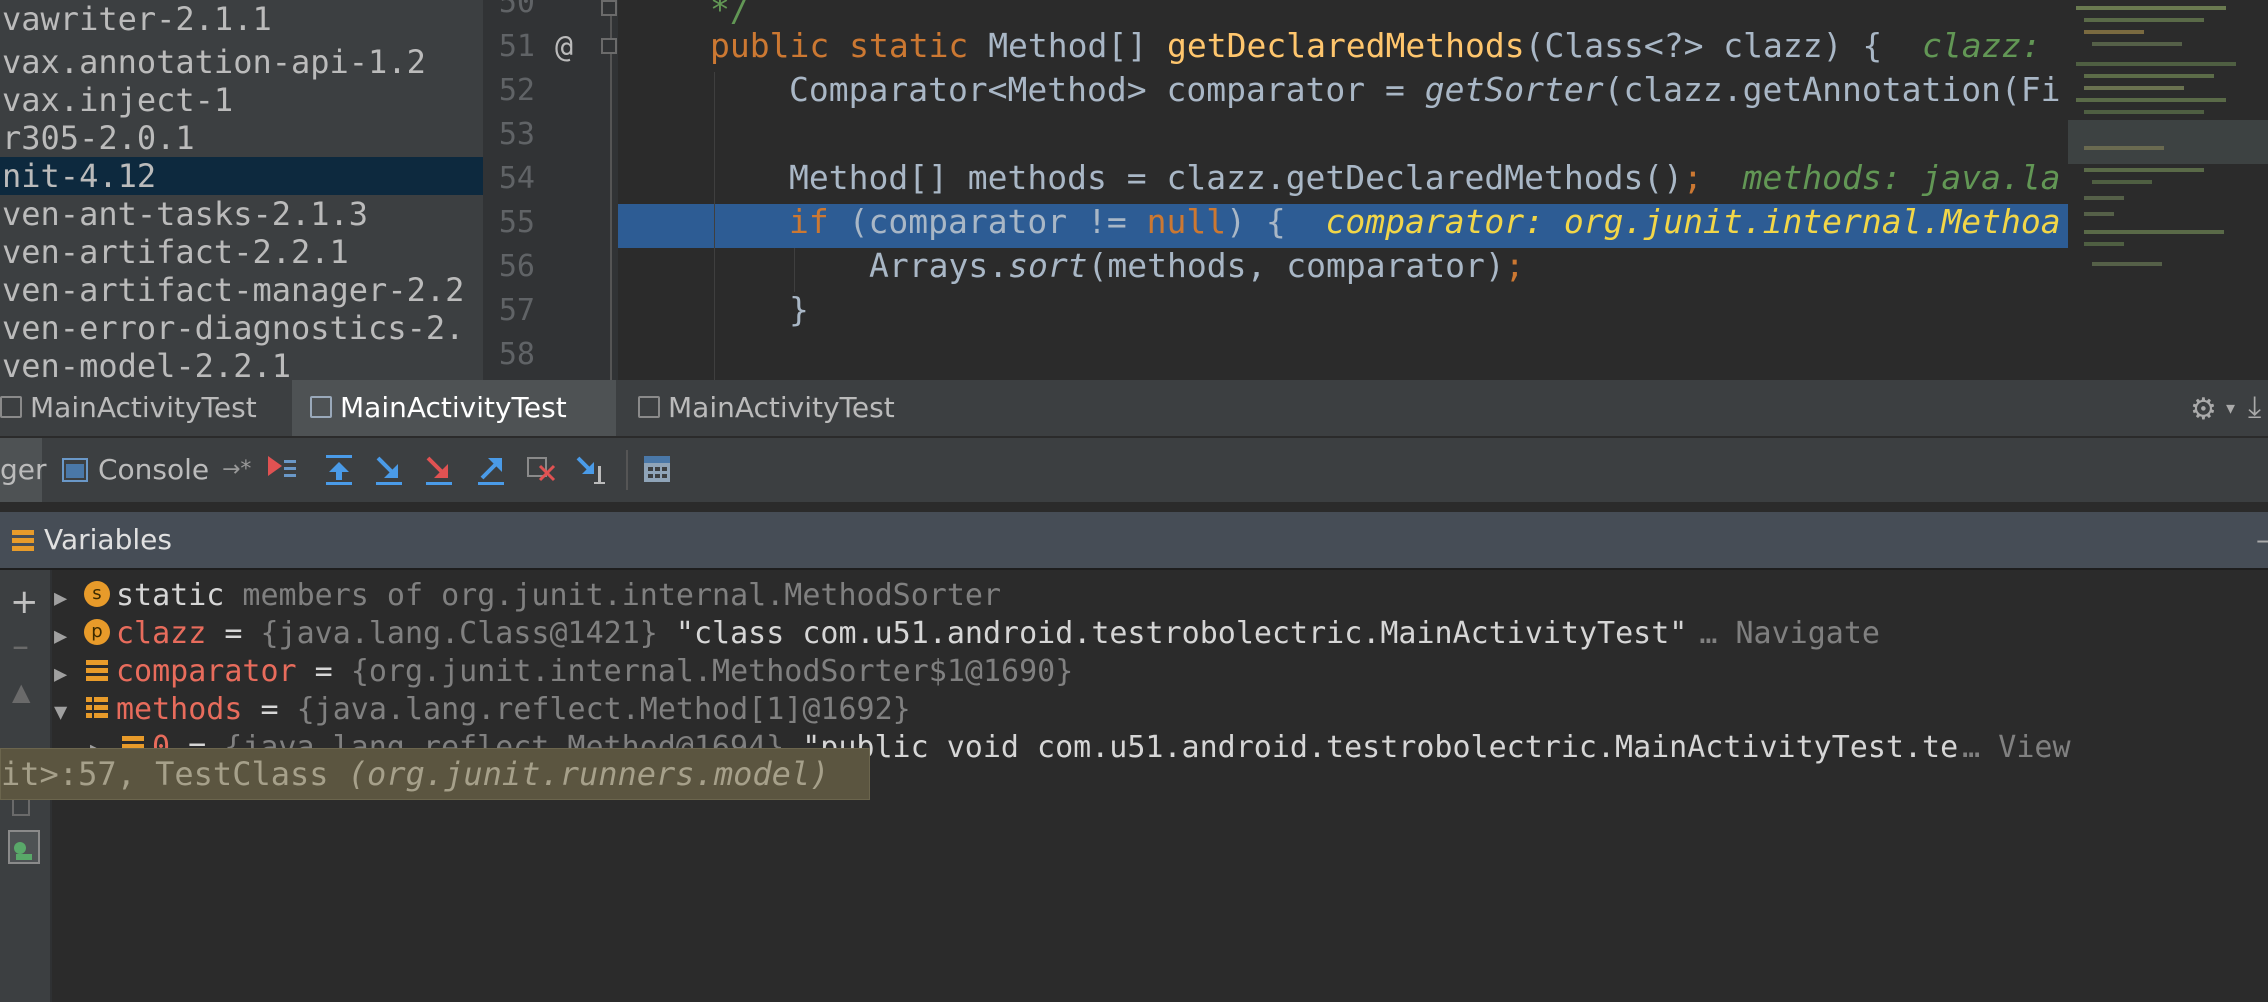 The height and width of the screenshot is (1002, 2268). I want to click on static-call: getSorter, so click(1514, 89).